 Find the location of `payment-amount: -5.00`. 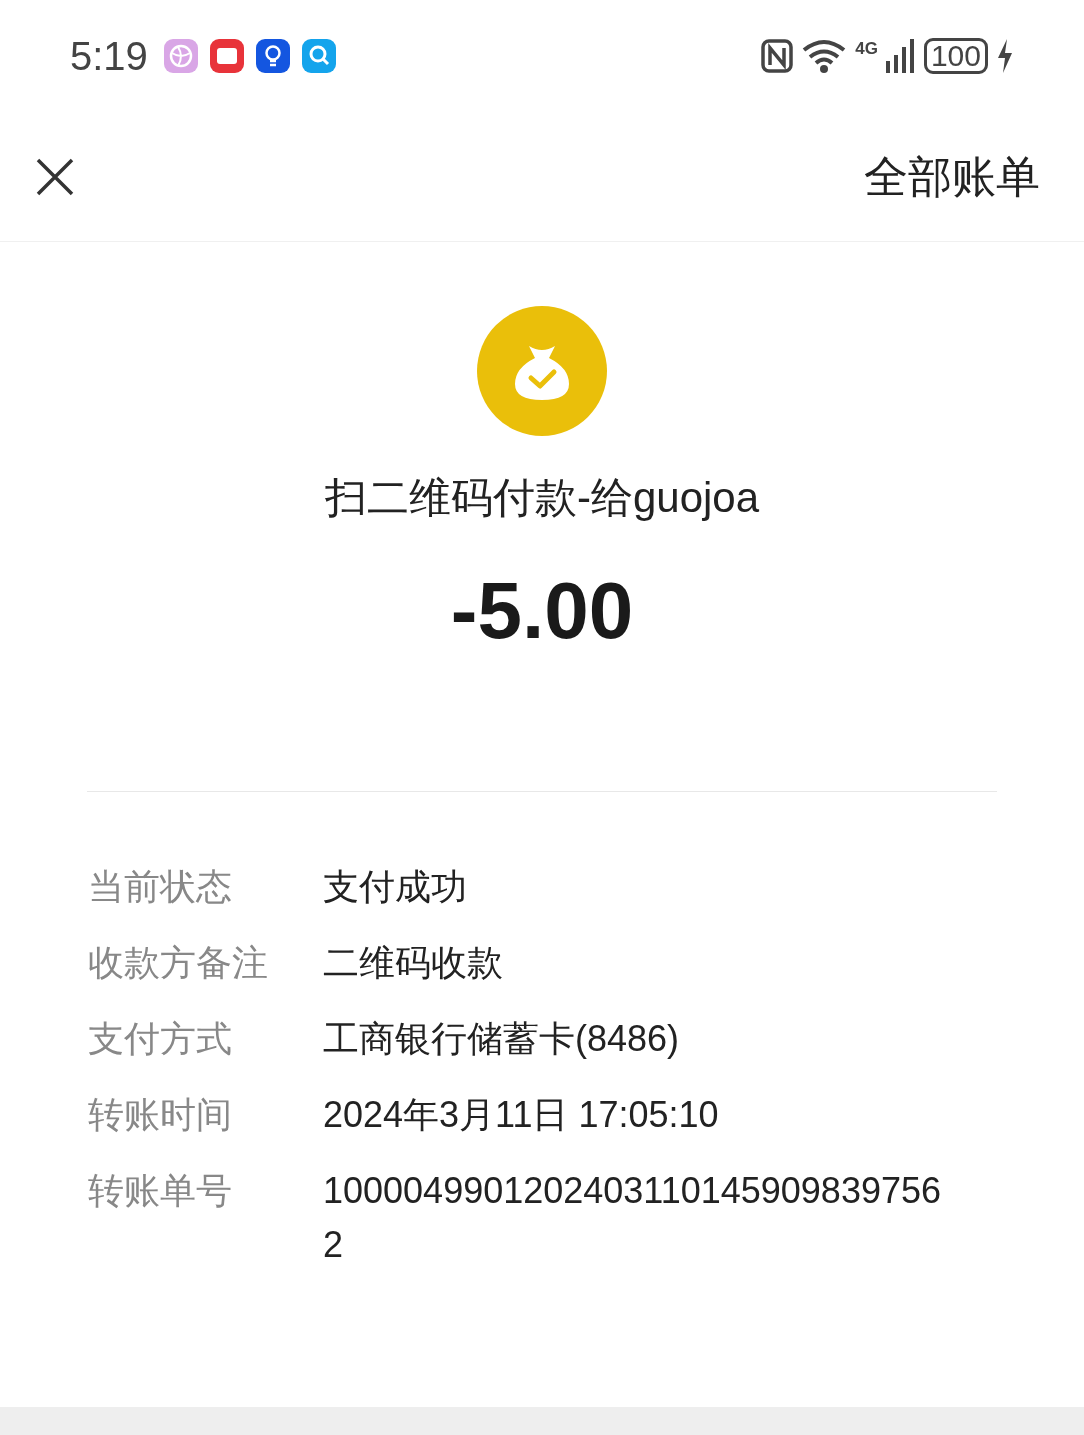

payment-amount: -5.00 is located at coordinates (542, 611).